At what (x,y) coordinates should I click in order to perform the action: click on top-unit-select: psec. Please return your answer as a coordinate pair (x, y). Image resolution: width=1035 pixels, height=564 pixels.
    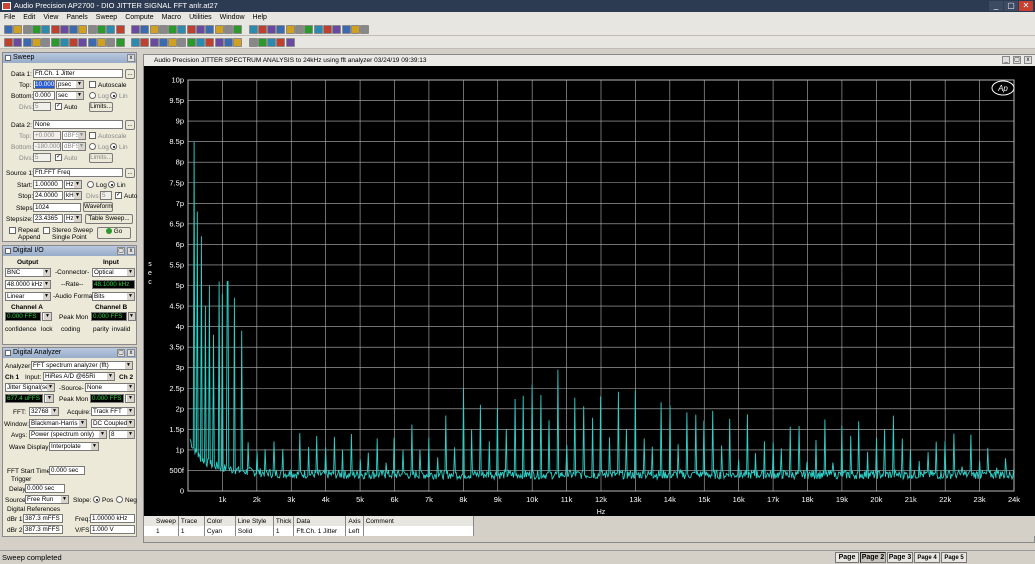
    Looking at the image, I should click on (70, 84).